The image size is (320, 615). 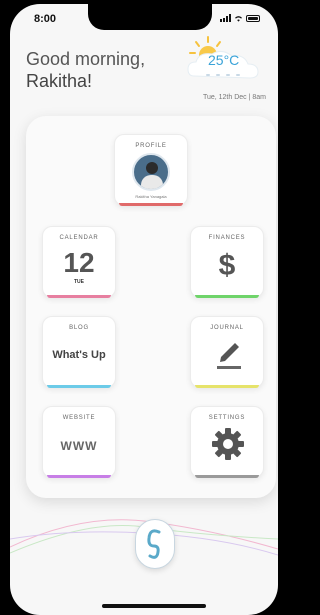 I want to click on profile-tile: PROFILE Rakitha Yanagala, so click(x=151, y=170).